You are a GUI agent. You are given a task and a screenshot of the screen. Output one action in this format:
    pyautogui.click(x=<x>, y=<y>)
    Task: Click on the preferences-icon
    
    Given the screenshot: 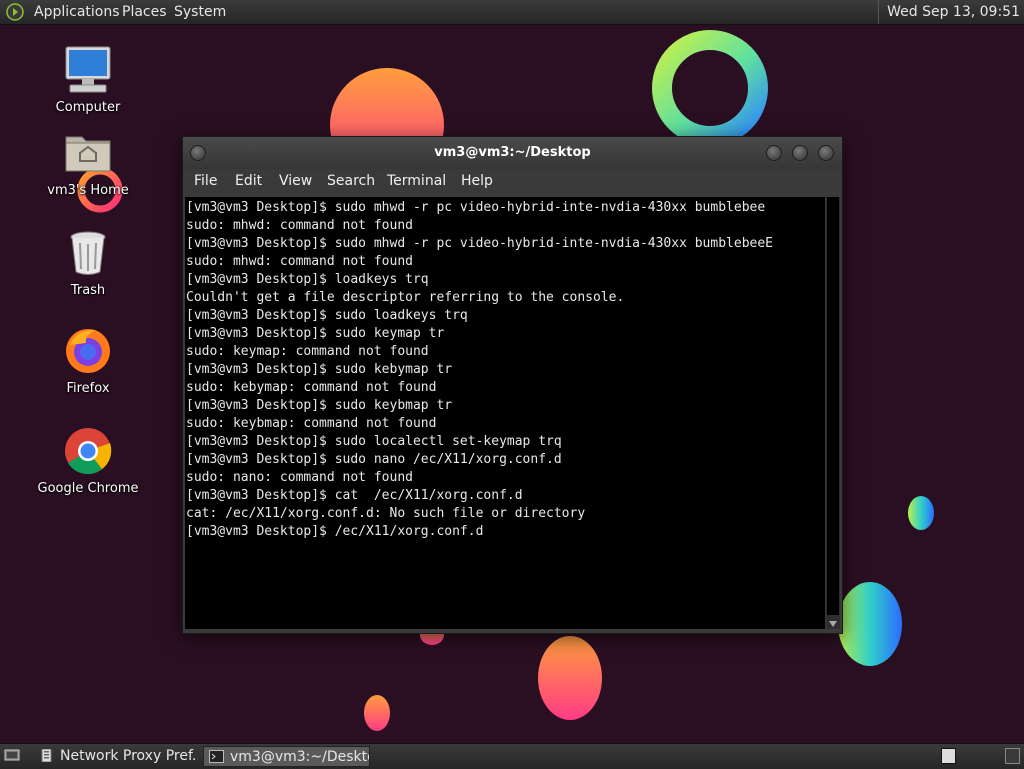 What is the action you would take?
    pyautogui.click(x=46, y=755)
    